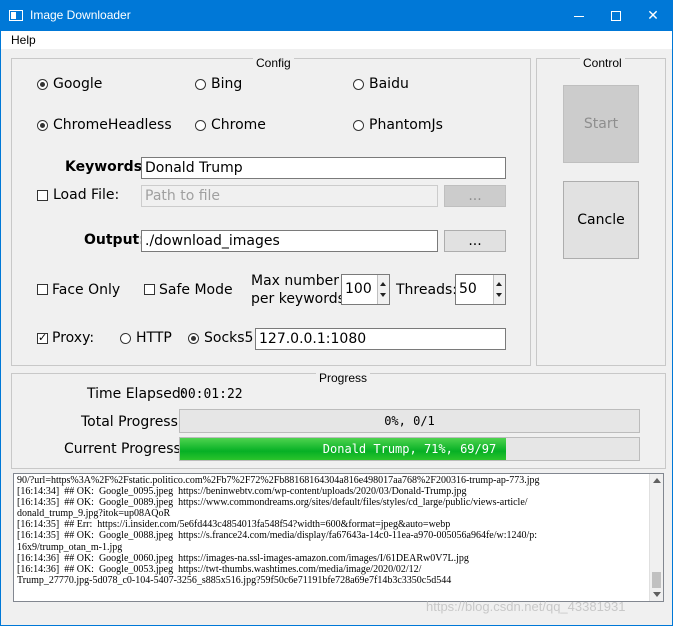 This screenshot has height=626, width=673. What do you see at coordinates (42, 125) in the screenshot?
I see `driver-chromeheadless-radio` at bounding box center [42, 125].